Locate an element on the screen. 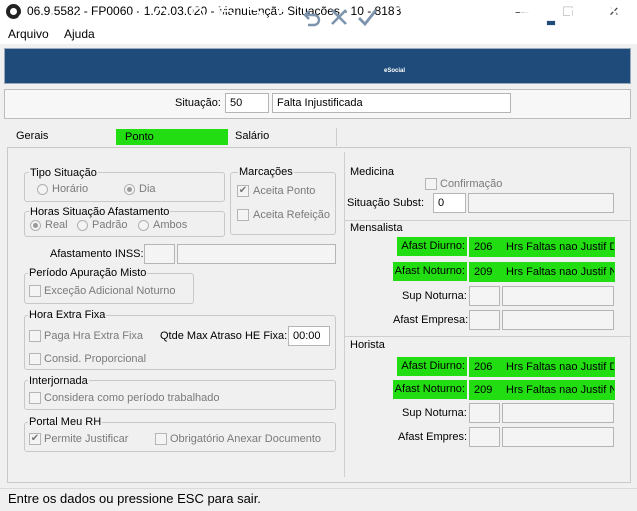 The width and height of the screenshot is (637, 511). mensalista-sup-noturna-desc is located at coordinates (558, 296).